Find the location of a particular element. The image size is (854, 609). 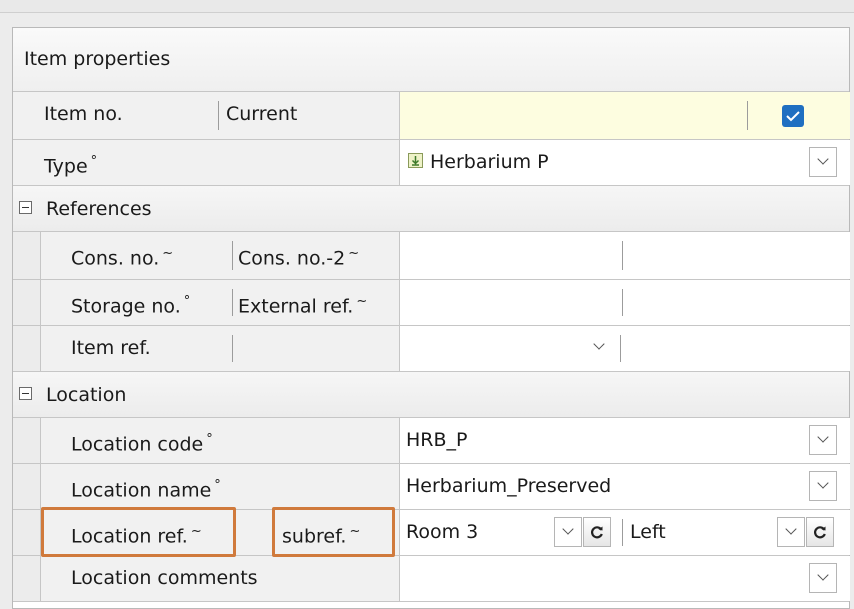

row-location-ref: Location ref. ~ subref. ~ Room 3 Left is located at coordinates (431, 533).